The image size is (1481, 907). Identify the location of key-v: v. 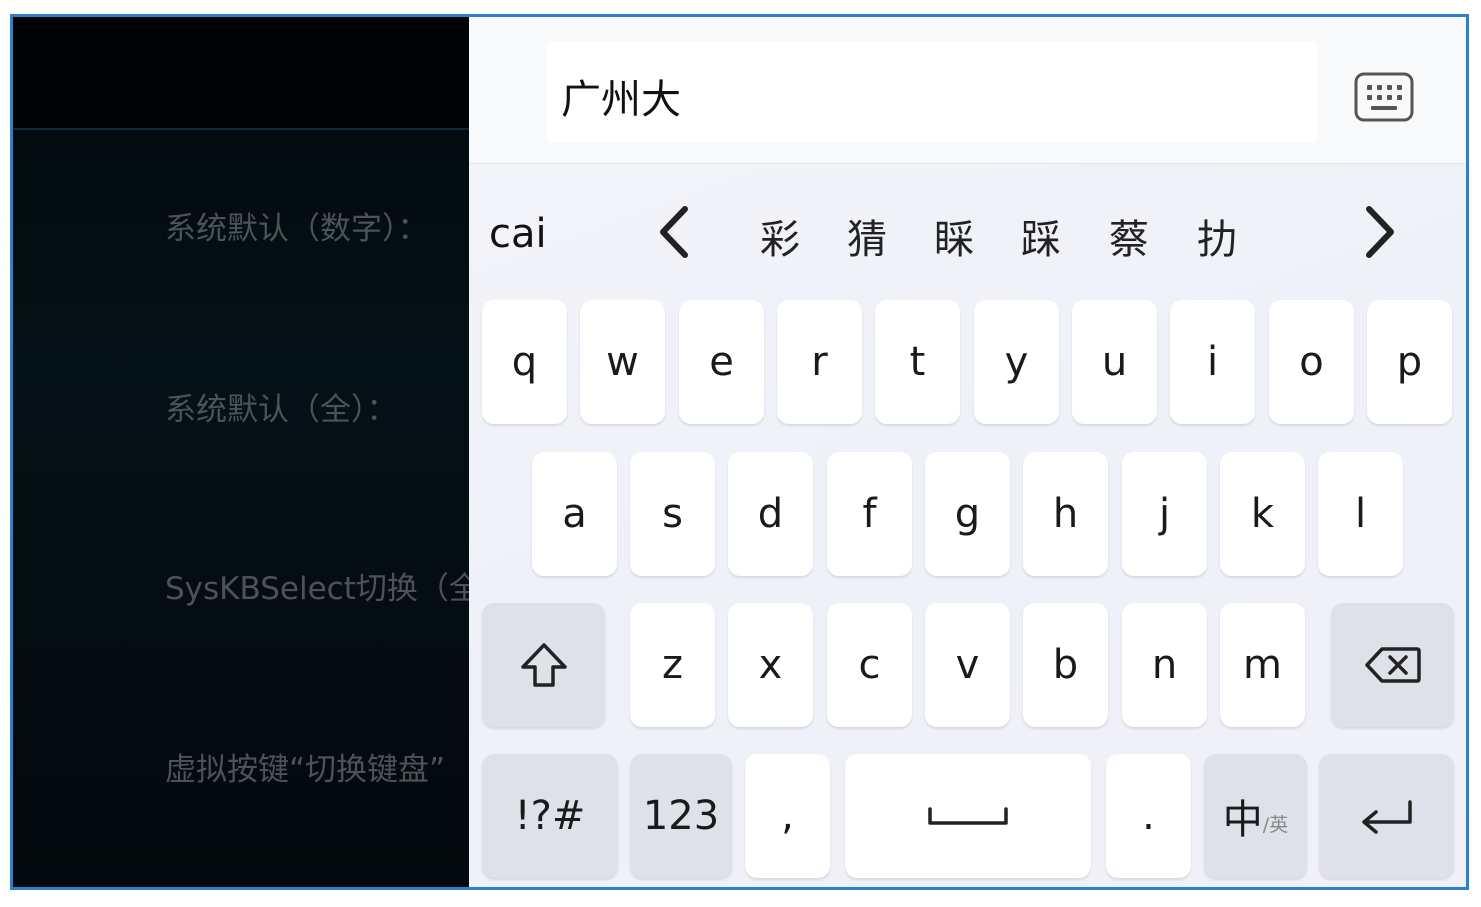
(967, 665).